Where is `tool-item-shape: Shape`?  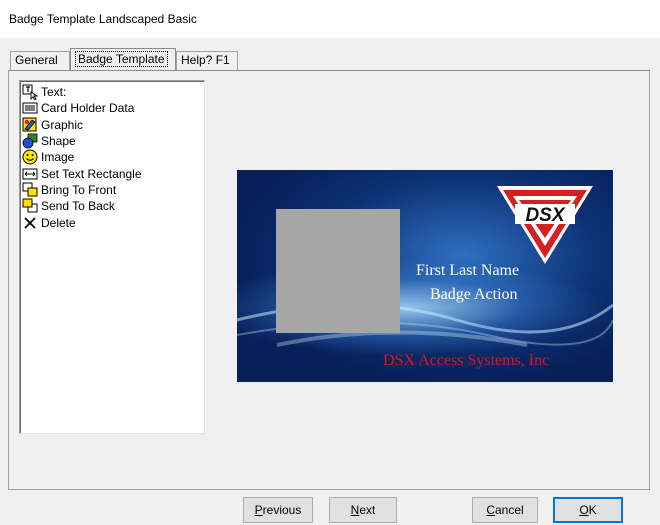 tool-item-shape: Shape is located at coordinates (49, 141).